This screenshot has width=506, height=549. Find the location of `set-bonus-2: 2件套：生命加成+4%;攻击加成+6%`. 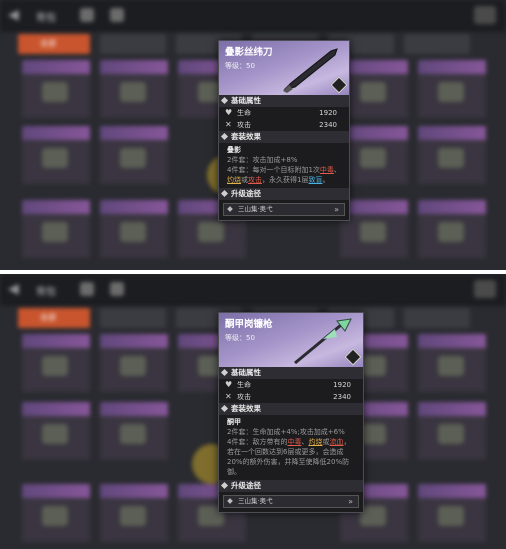

set-bonus-2: 2件套：生命加成+4%;攻击加成+6% is located at coordinates (286, 432).